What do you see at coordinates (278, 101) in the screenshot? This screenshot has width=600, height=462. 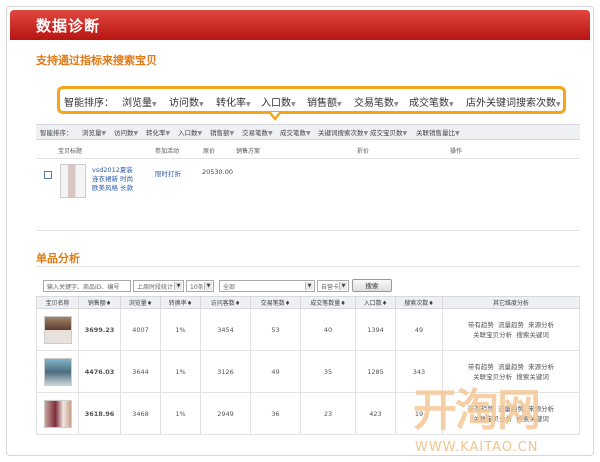 I see `big-sort-entries: 入口数▼` at bounding box center [278, 101].